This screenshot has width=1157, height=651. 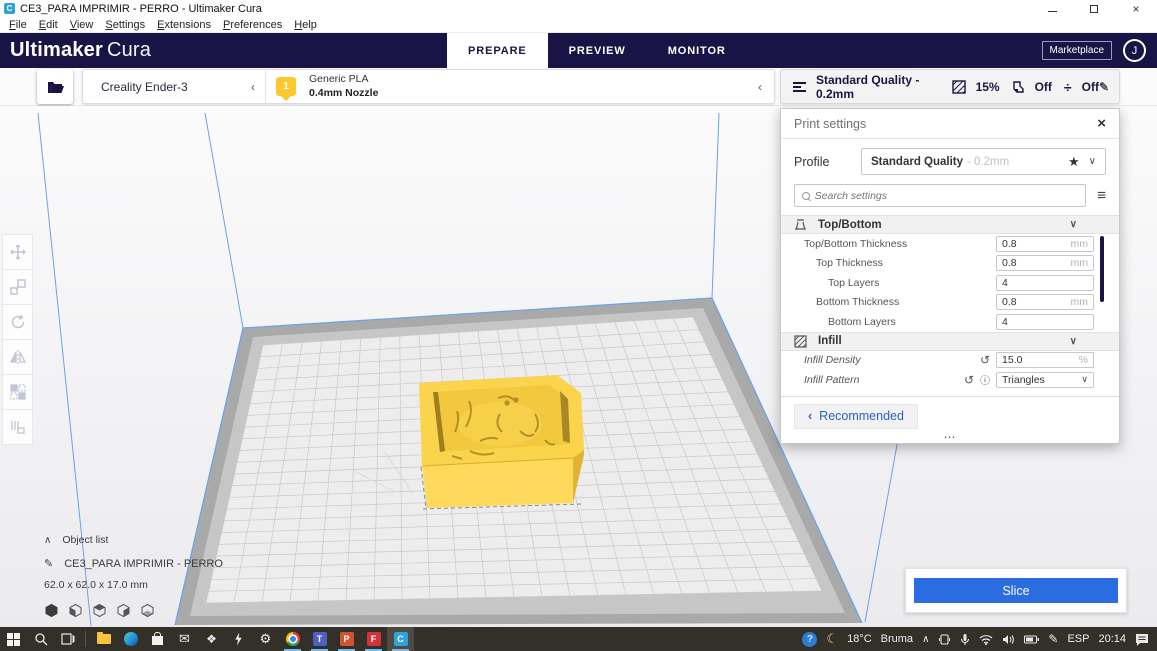 I want to click on printer-selector: Creality Ender-3 ‹, so click(x=174, y=86).